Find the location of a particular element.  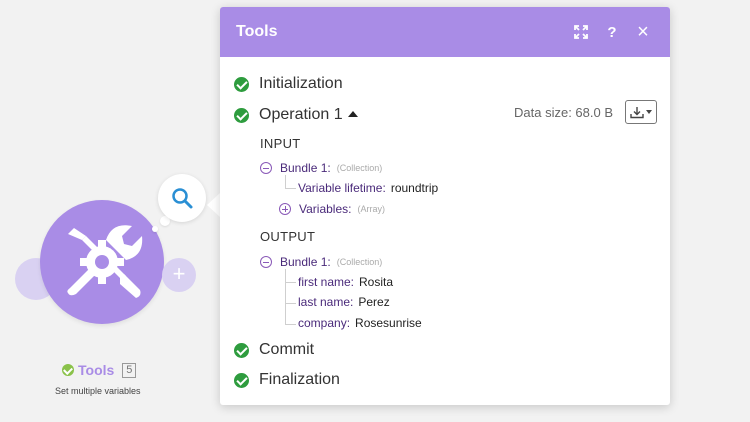

input-item-variables: Variables: (Array) is located at coordinates (332, 209).